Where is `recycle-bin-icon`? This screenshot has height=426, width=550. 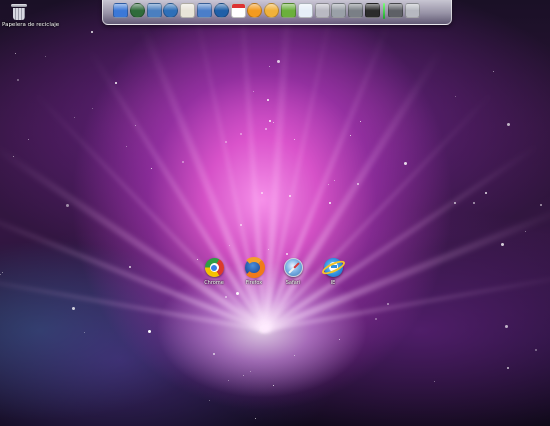
recycle-bin-icon is located at coordinates (19, 12).